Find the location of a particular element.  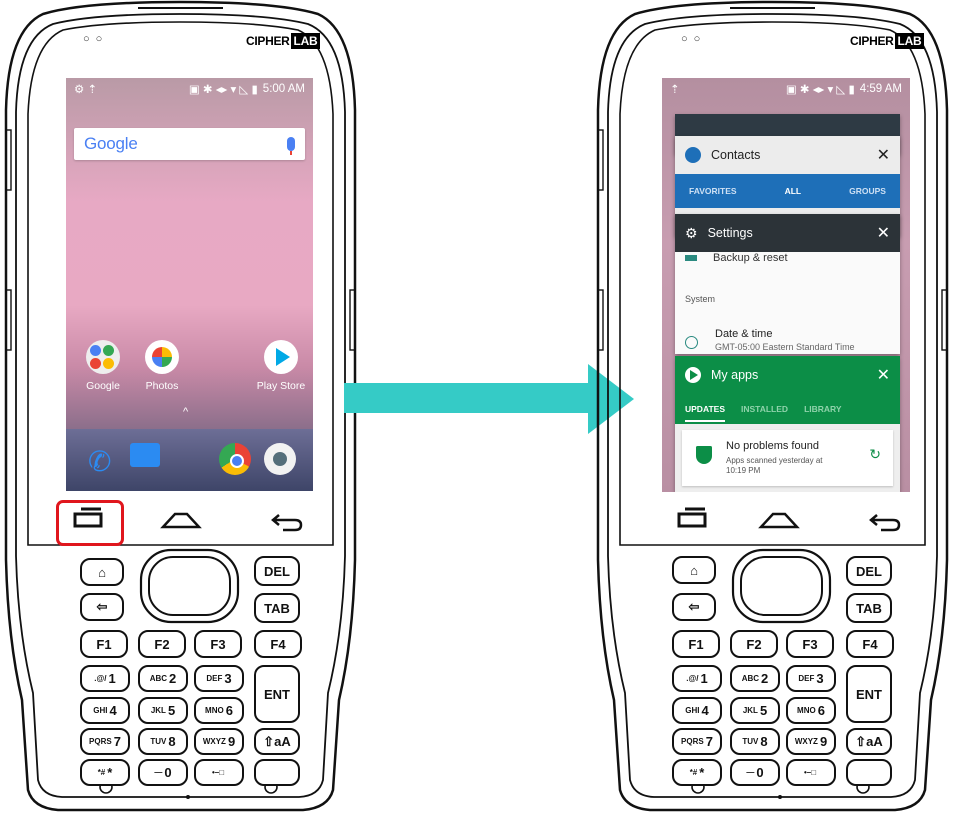

my-apps-tabs: UPDATES INSTALLED LIBRARY is located at coordinates (787, 409).